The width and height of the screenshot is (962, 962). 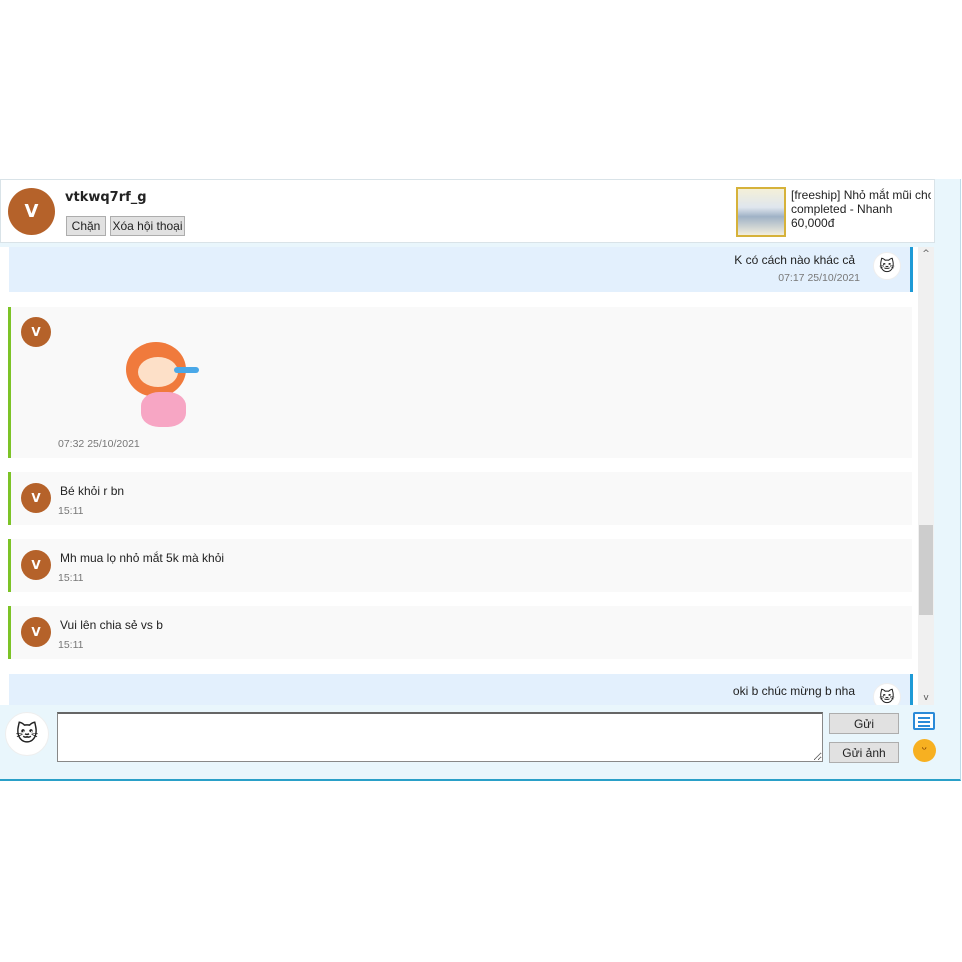 I want to click on send-image-button: Gửi ảnh, so click(x=864, y=752).